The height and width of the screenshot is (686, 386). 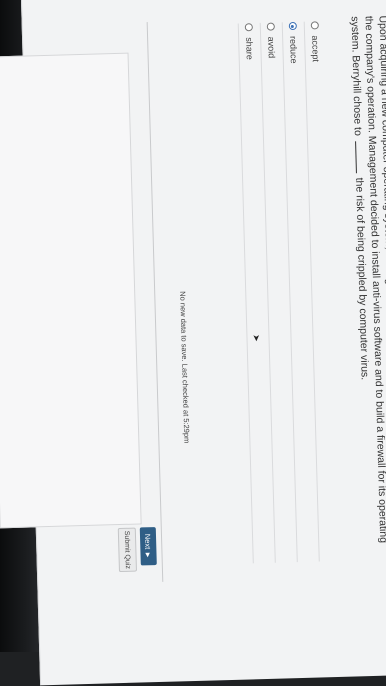 What do you see at coordinates (148, 546) in the screenshot?
I see `next-button: Next ►` at bounding box center [148, 546].